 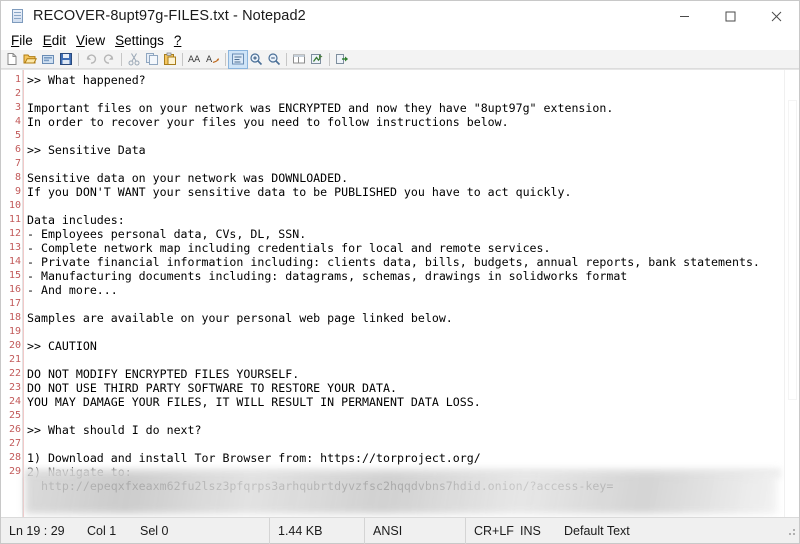 What do you see at coordinates (14, 219) in the screenshot?
I see `line-number: 11` at bounding box center [14, 219].